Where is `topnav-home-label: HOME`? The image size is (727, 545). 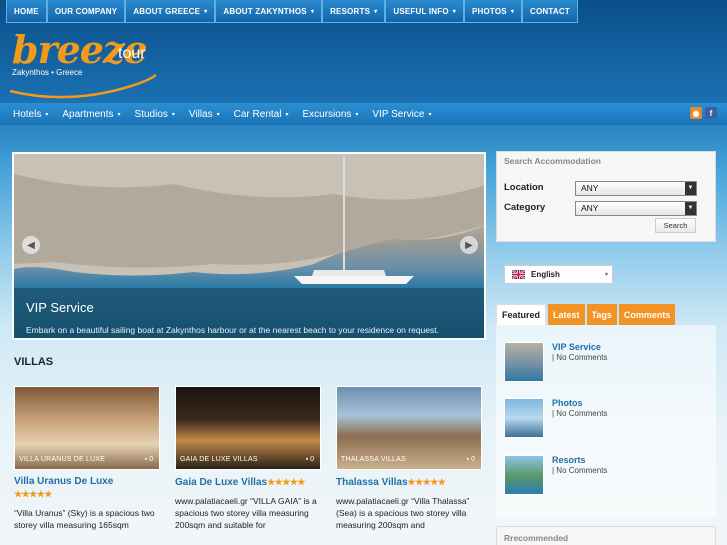 topnav-home-label: HOME is located at coordinates (26, 11).